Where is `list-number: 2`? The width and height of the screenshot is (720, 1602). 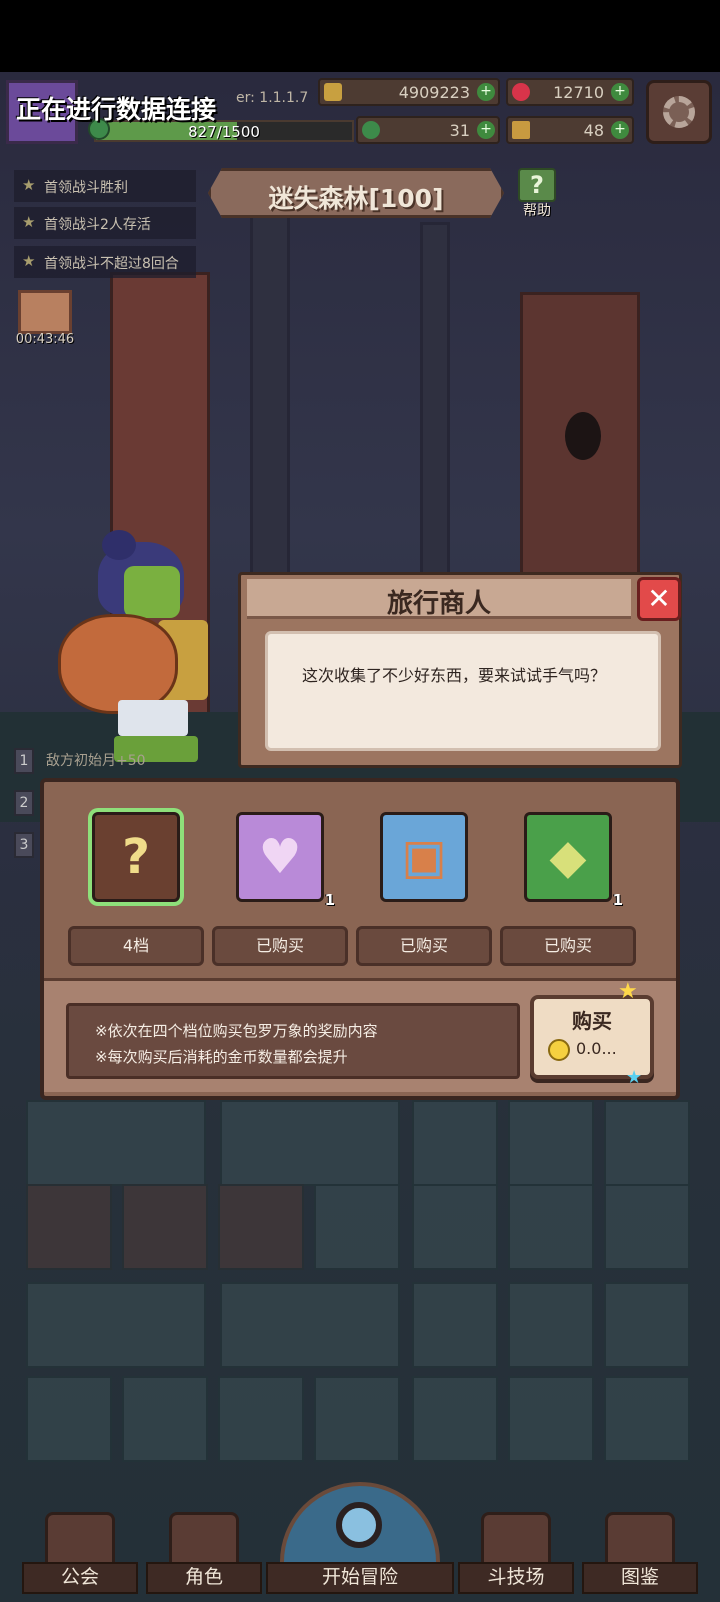 list-number: 2 is located at coordinates (24, 803).